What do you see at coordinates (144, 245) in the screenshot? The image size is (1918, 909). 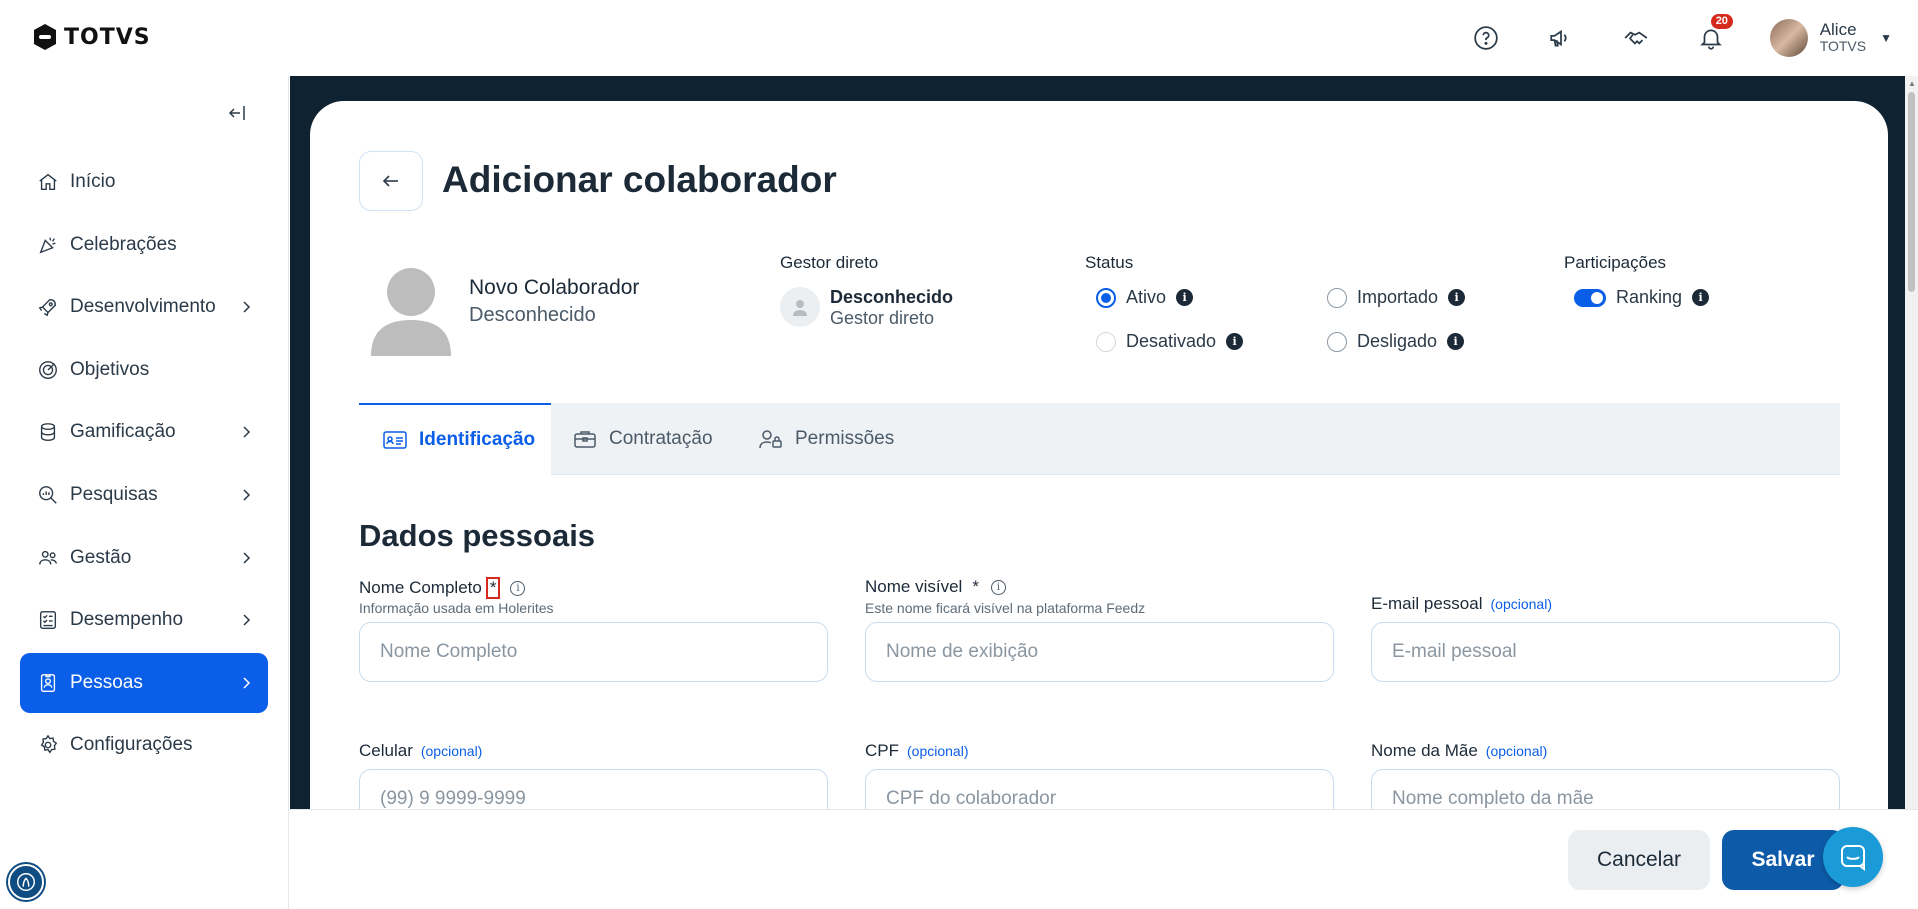 I see `sidebar-item-celebracoes: Celebrações` at bounding box center [144, 245].